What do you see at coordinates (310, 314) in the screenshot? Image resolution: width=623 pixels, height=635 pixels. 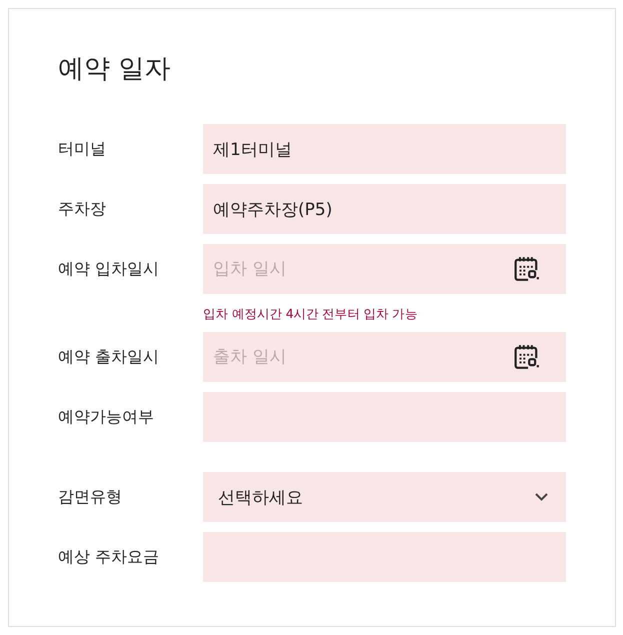 I see `hint-text: 입차 예정시간 4시간 전부터 입차 가능` at bounding box center [310, 314].